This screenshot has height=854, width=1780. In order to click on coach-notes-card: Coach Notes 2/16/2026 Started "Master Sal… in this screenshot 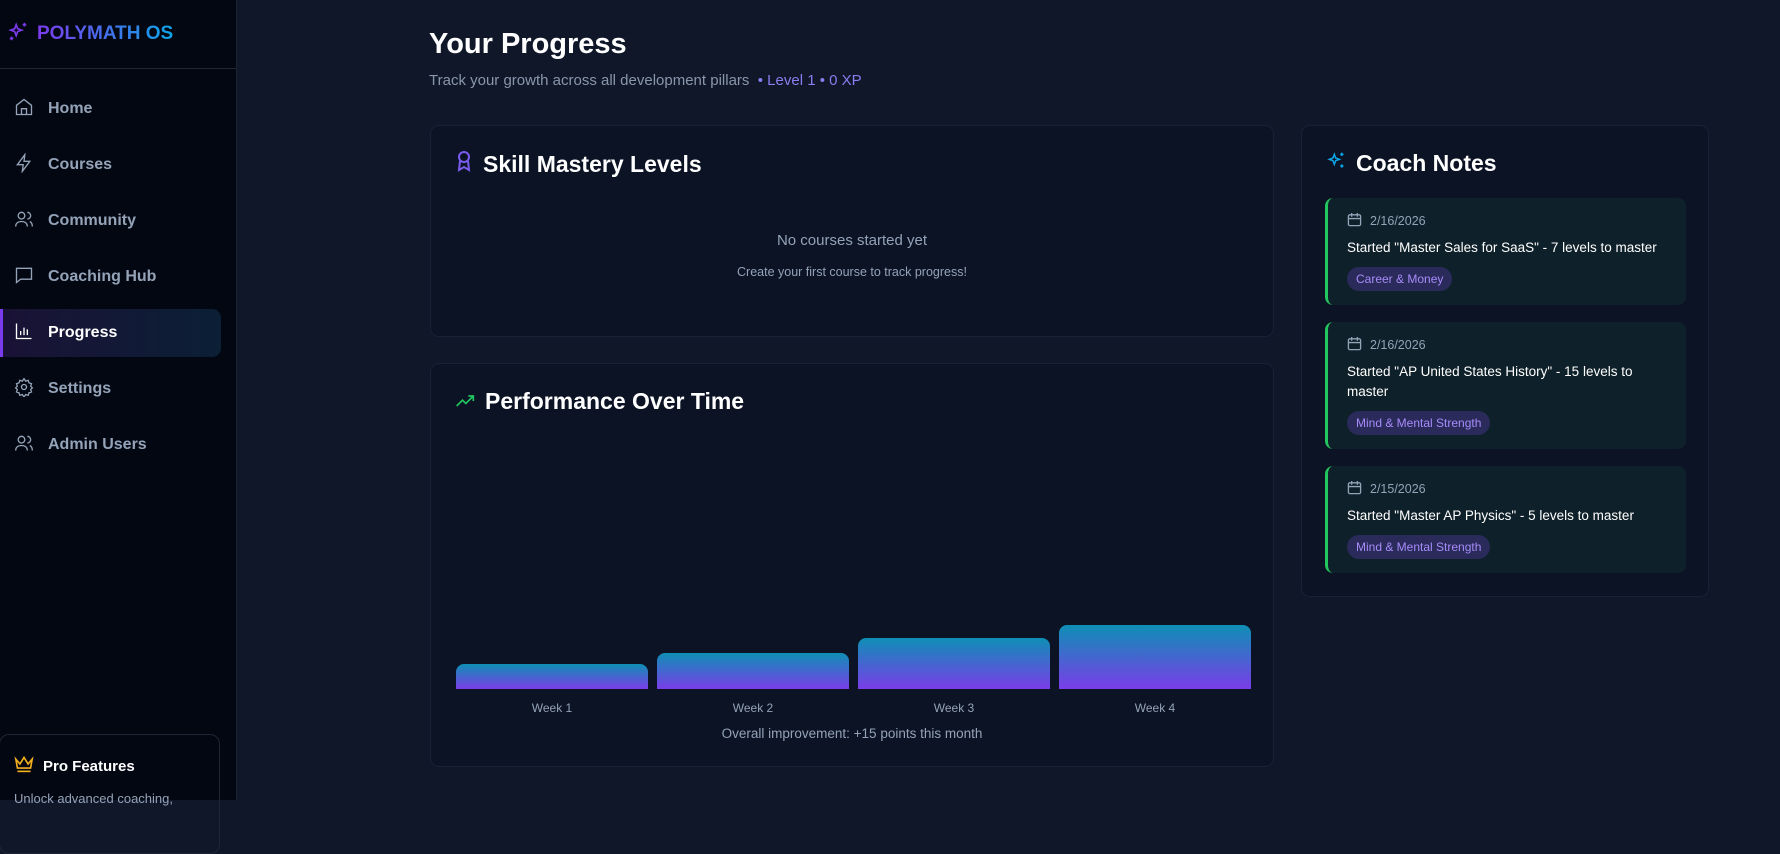, I will do `click(1505, 361)`.